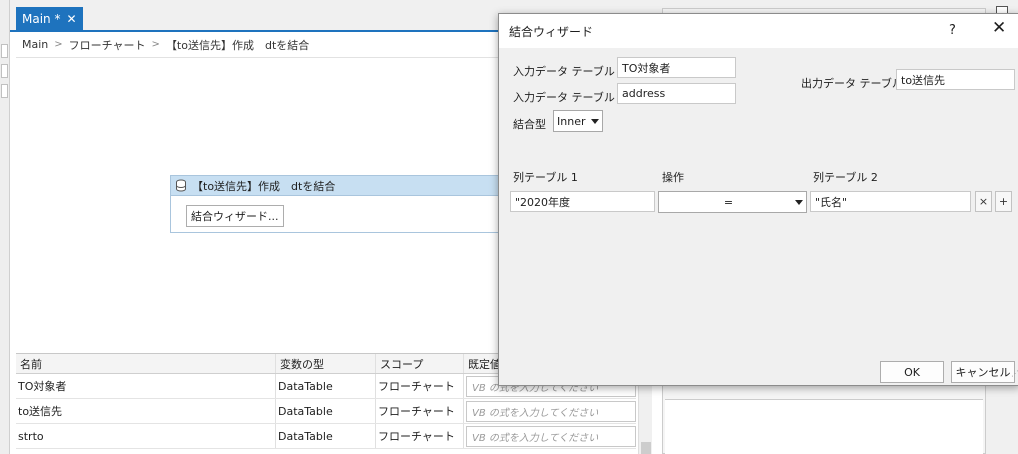  What do you see at coordinates (852, 83) in the screenshot?
I see `output-table-label: 出力データ テーブル` at bounding box center [852, 83].